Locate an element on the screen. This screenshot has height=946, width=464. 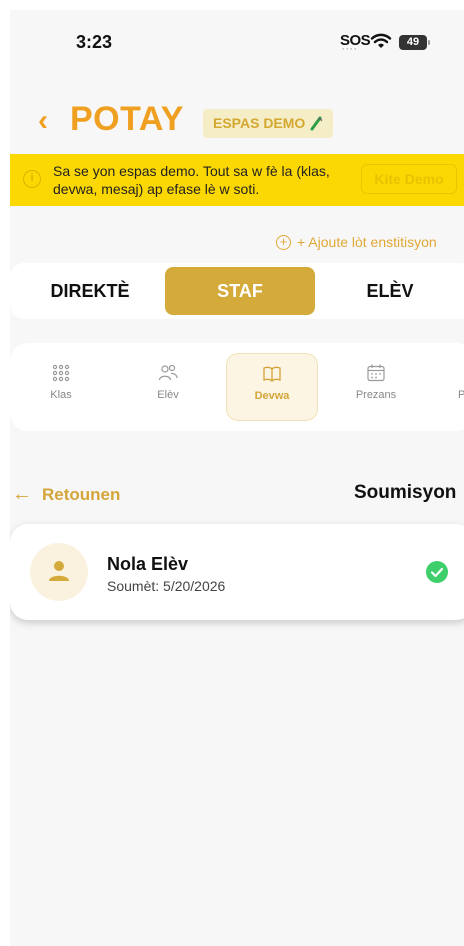
sos-indicator: SOS is located at coordinates (355, 43).